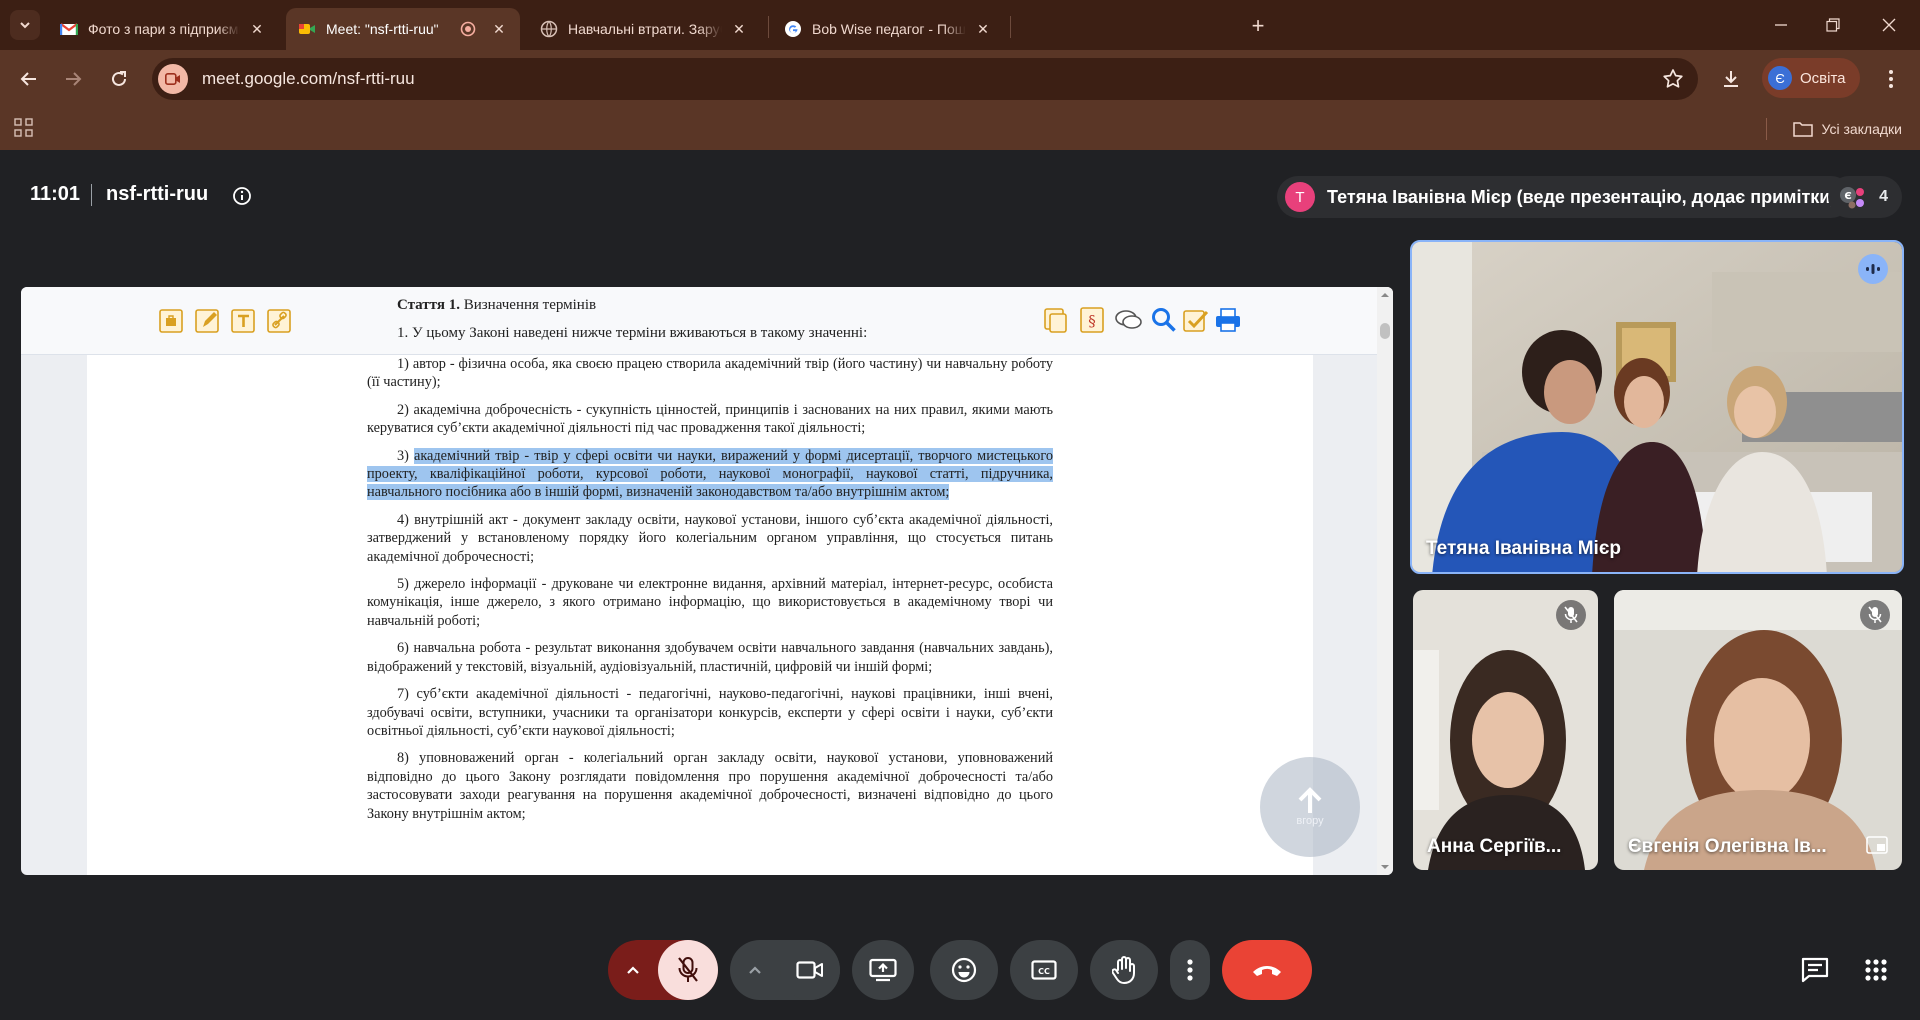 This screenshot has width=1920, height=1020. Describe the element at coordinates (1164, 320) in the screenshot. I see `search-icon` at that location.